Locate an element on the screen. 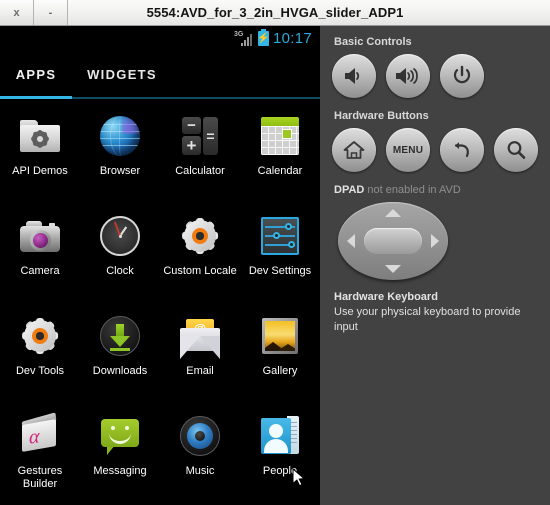 Image resolution: width=550 pixels, height=505 pixels. menu-button: MENU is located at coordinates (408, 150).